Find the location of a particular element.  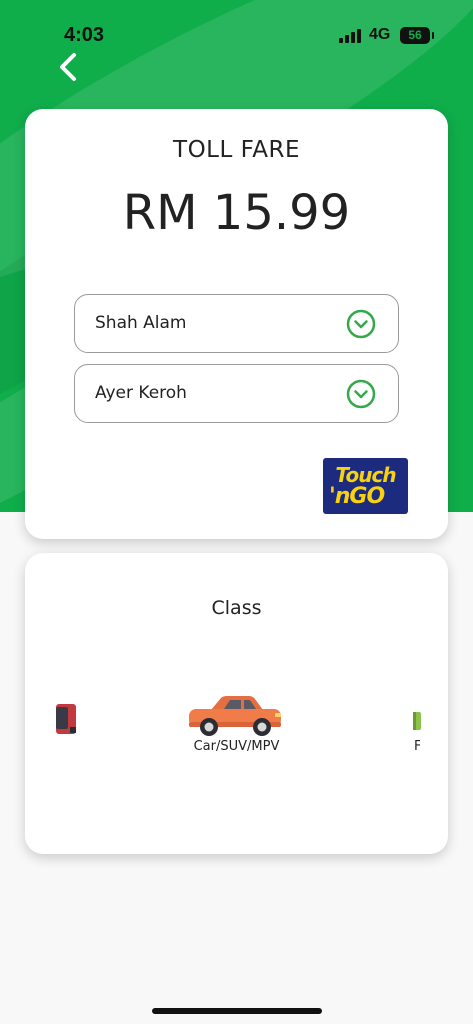

fare-amount: RM 15.99 is located at coordinates (236, 213).